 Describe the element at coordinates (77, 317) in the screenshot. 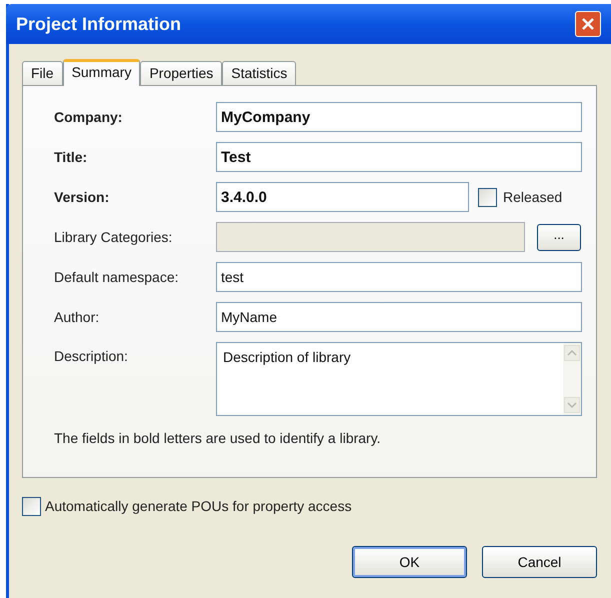

I see `field-label: Author:` at that location.